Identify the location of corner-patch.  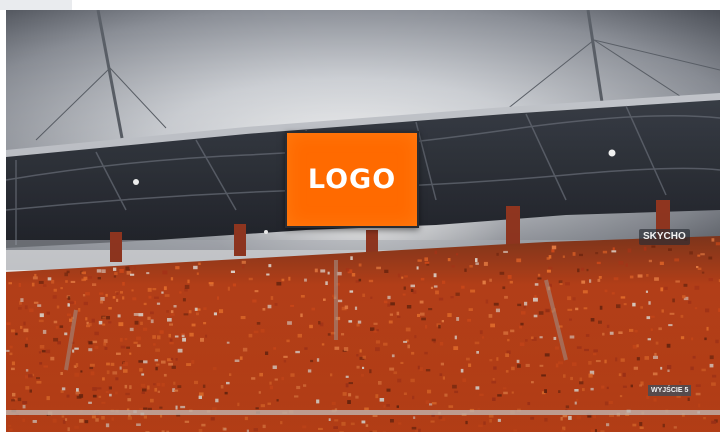
(36, 5).